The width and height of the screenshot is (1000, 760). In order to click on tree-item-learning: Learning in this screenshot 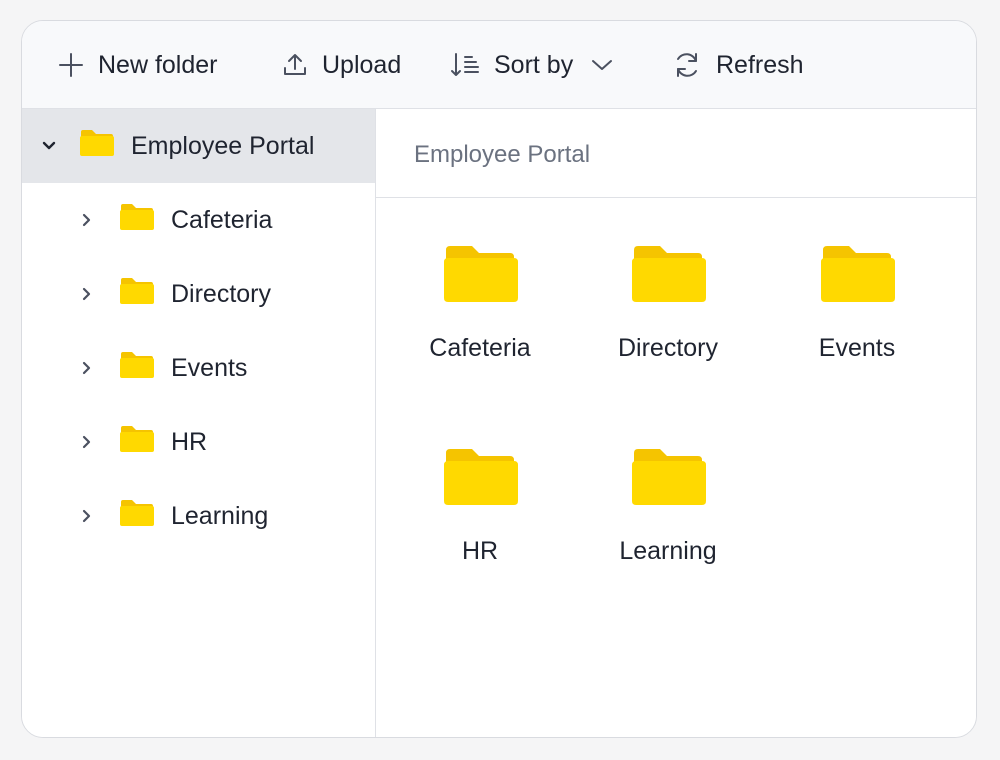, I will do `click(198, 516)`.